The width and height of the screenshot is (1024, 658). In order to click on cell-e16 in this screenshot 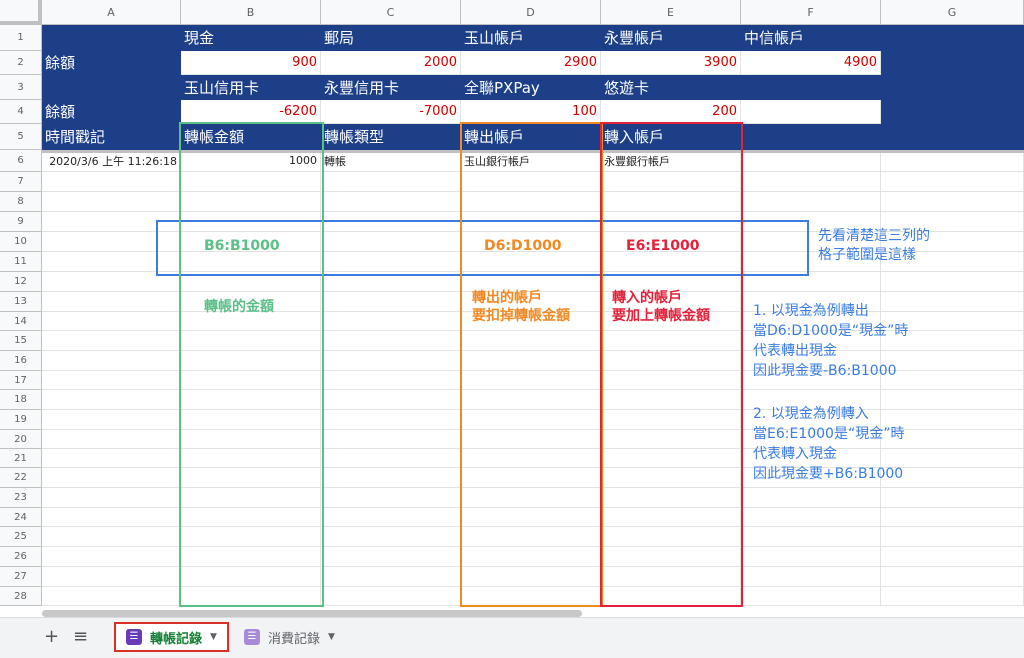, I will do `click(671, 361)`.